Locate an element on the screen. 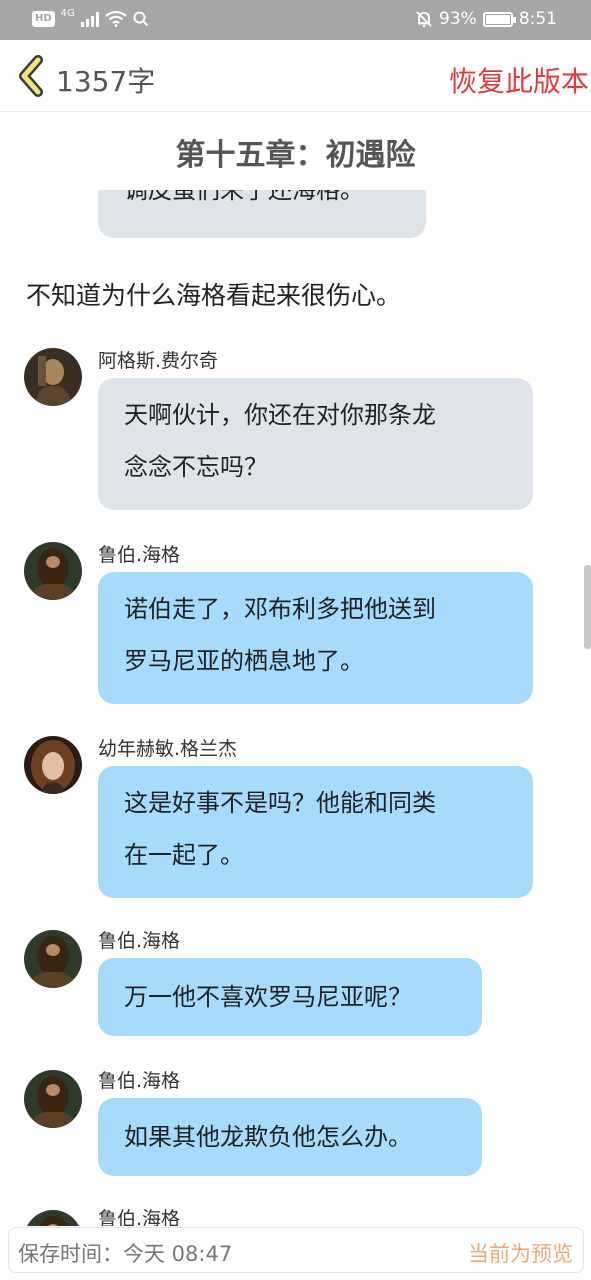 The height and width of the screenshot is (1280, 591). status-bar: HD 4G 93% 8:51 is located at coordinates (295, 20).